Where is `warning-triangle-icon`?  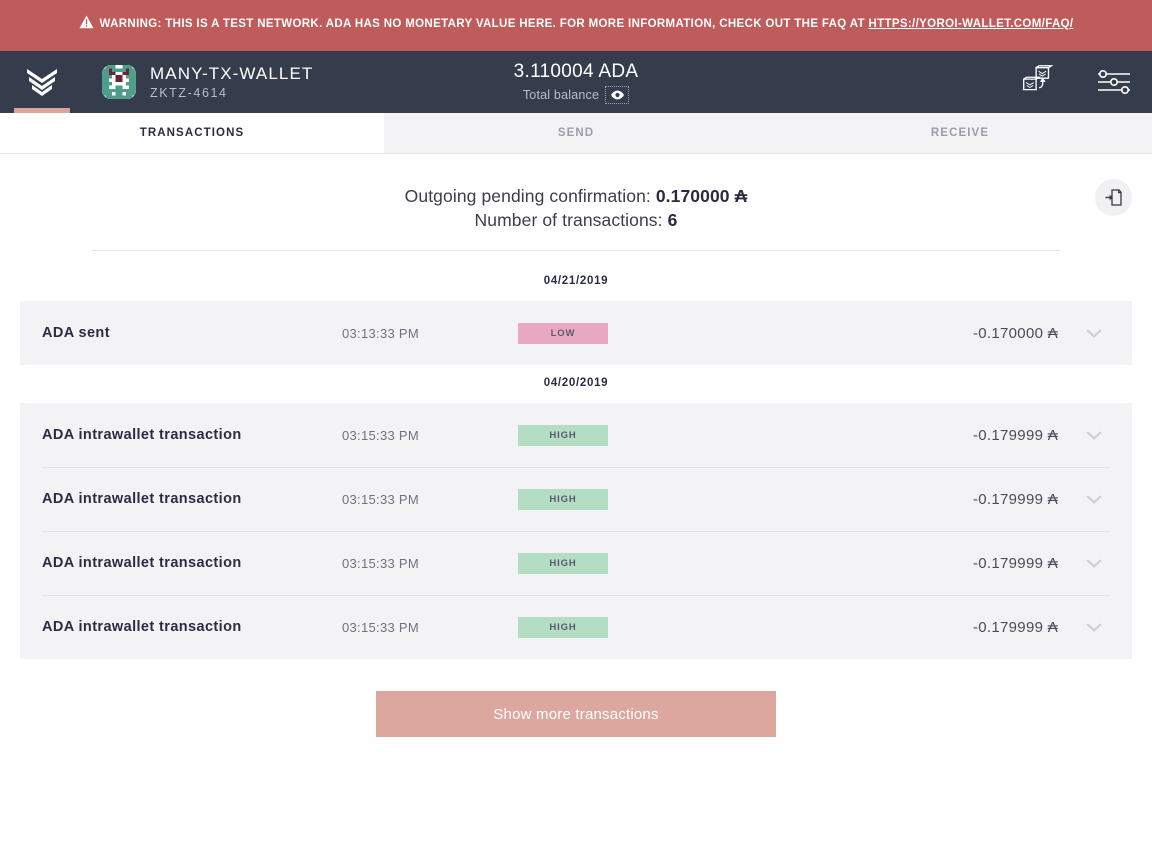
warning-triangle-icon is located at coordinates (86, 26).